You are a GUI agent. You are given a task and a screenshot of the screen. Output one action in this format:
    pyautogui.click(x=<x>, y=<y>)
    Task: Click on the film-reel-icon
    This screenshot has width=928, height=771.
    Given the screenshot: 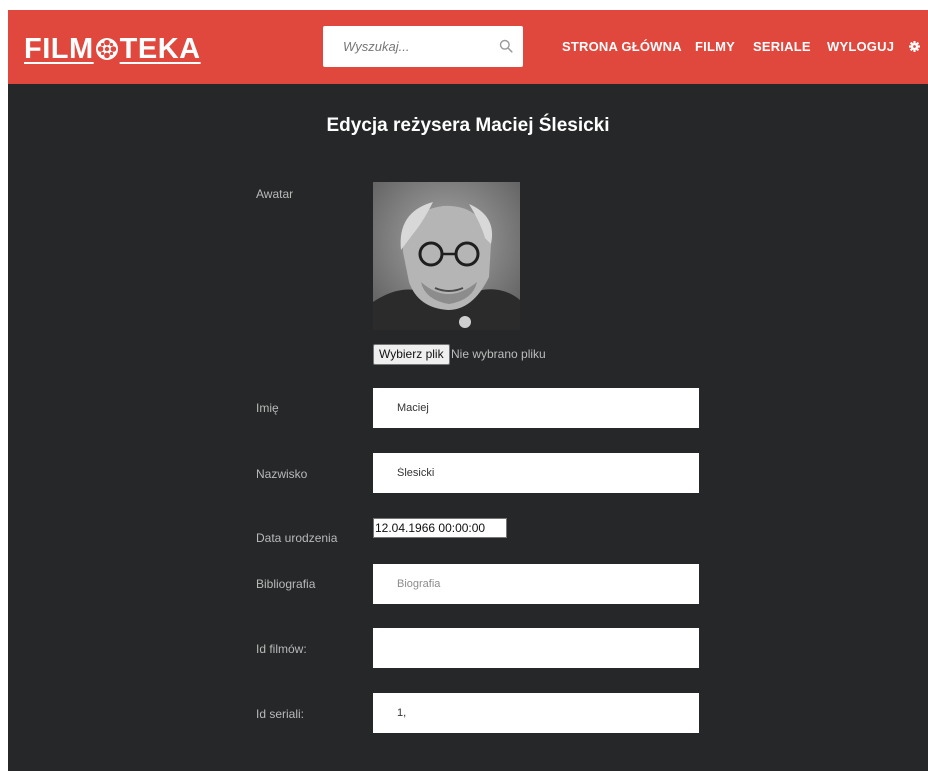 What is the action you would take?
    pyautogui.click(x=106, y=49)
    